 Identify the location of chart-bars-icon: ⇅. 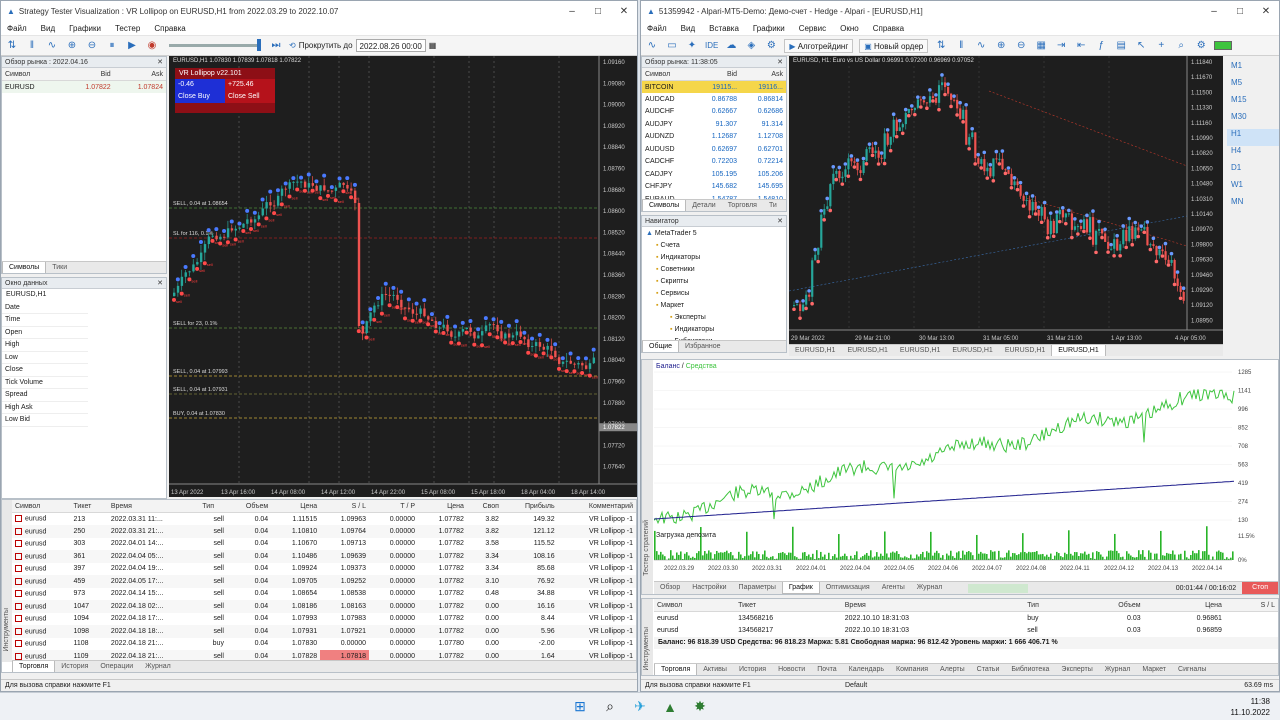
(12, 46).